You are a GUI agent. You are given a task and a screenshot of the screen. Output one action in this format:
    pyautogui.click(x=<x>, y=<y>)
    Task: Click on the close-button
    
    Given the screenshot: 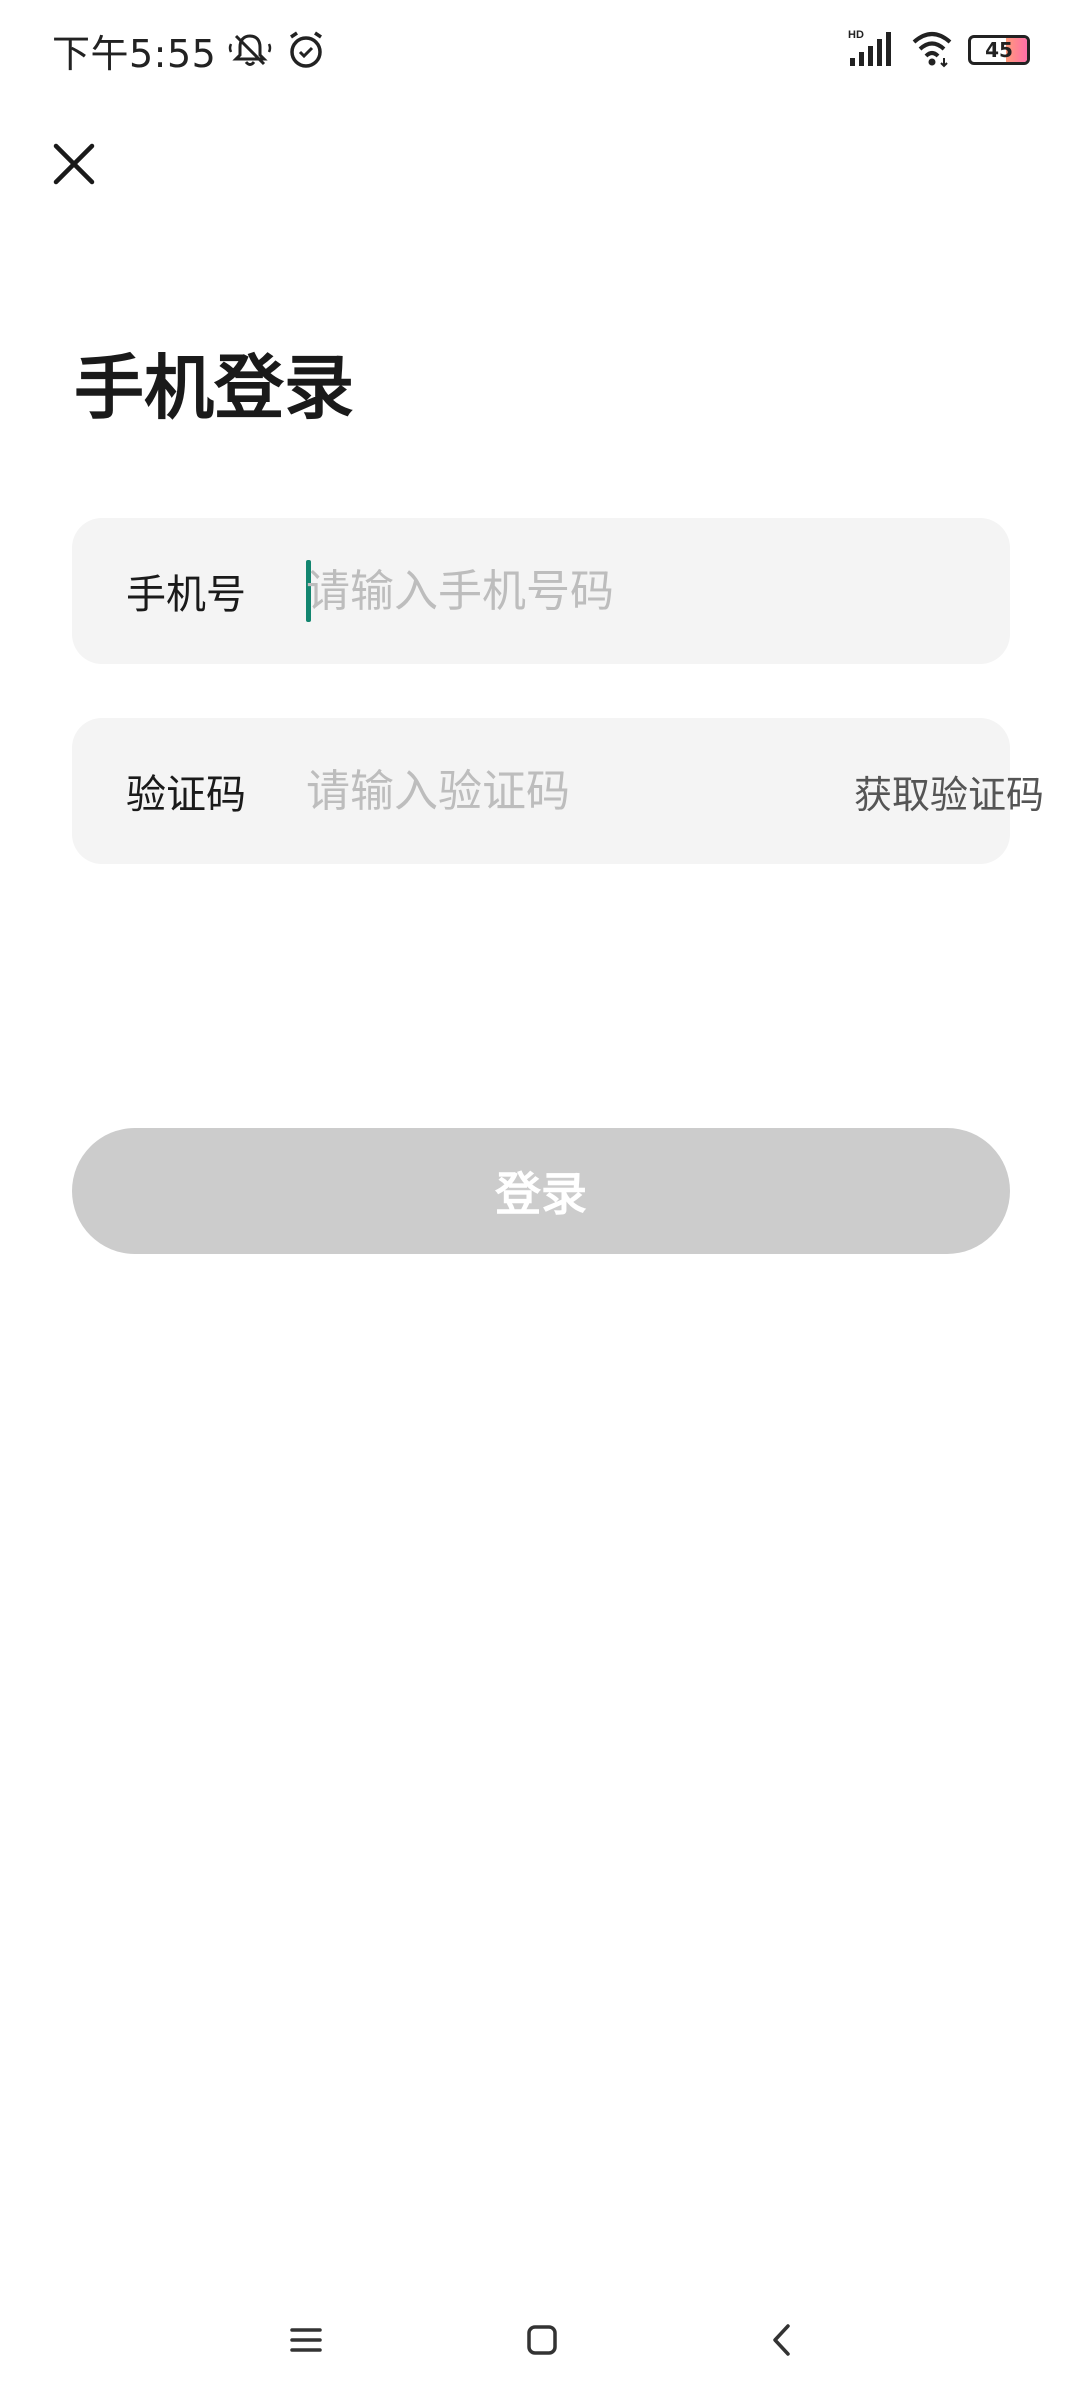 What is the action you would take?
    pyautogui.click(x=74, y=164)
    